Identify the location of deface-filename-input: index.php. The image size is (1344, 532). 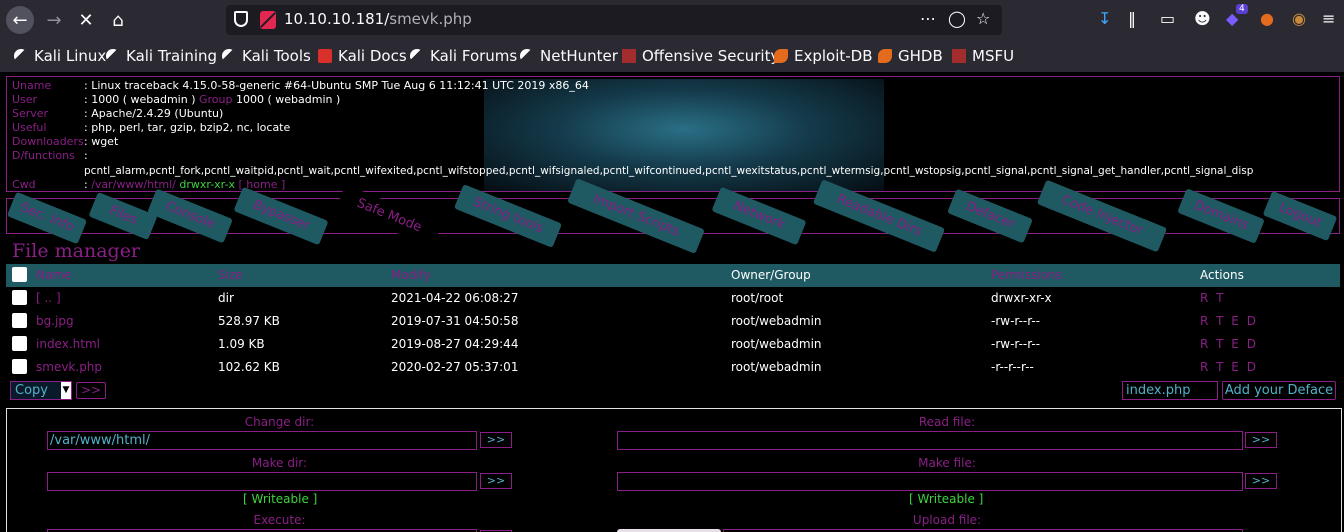
(1170, 390).